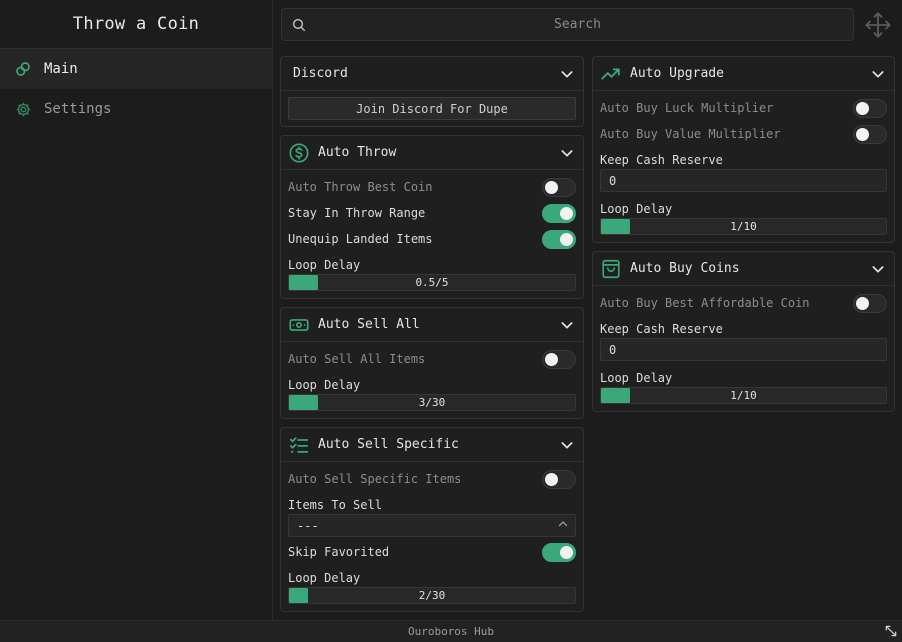 This screenshot has width=902, height=642. I want to click on footer-label: Ouroboros Hub, so click(451, 631).